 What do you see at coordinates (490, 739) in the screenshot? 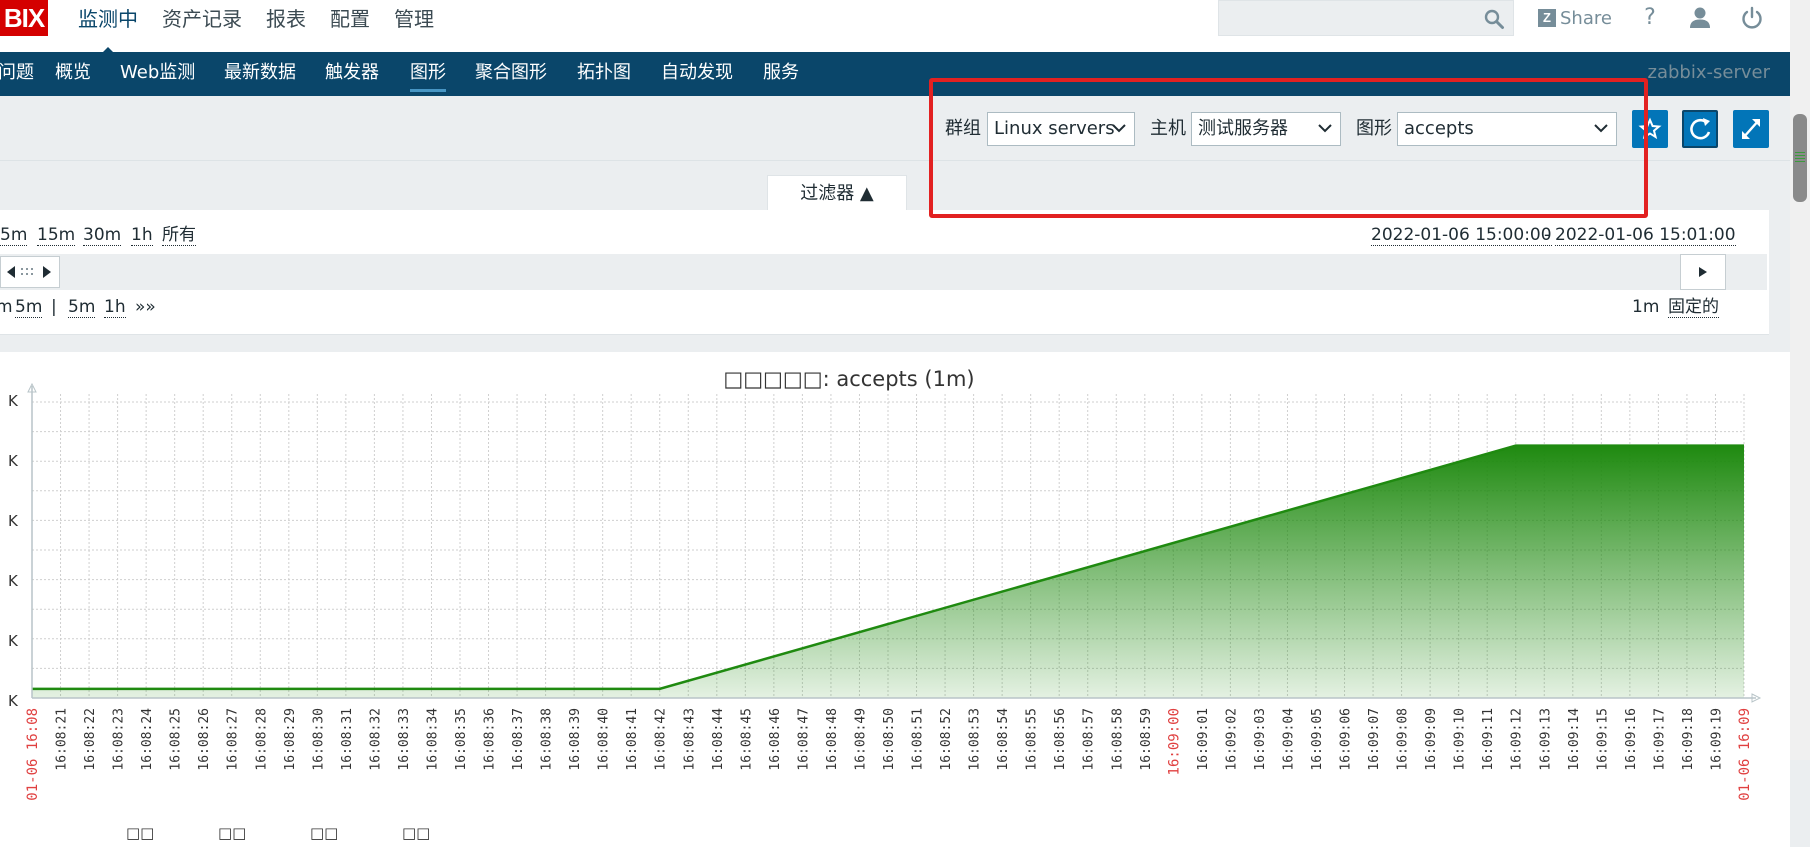
I see `x-tick-label: 16:08:36` at bounding box center [490, 739].